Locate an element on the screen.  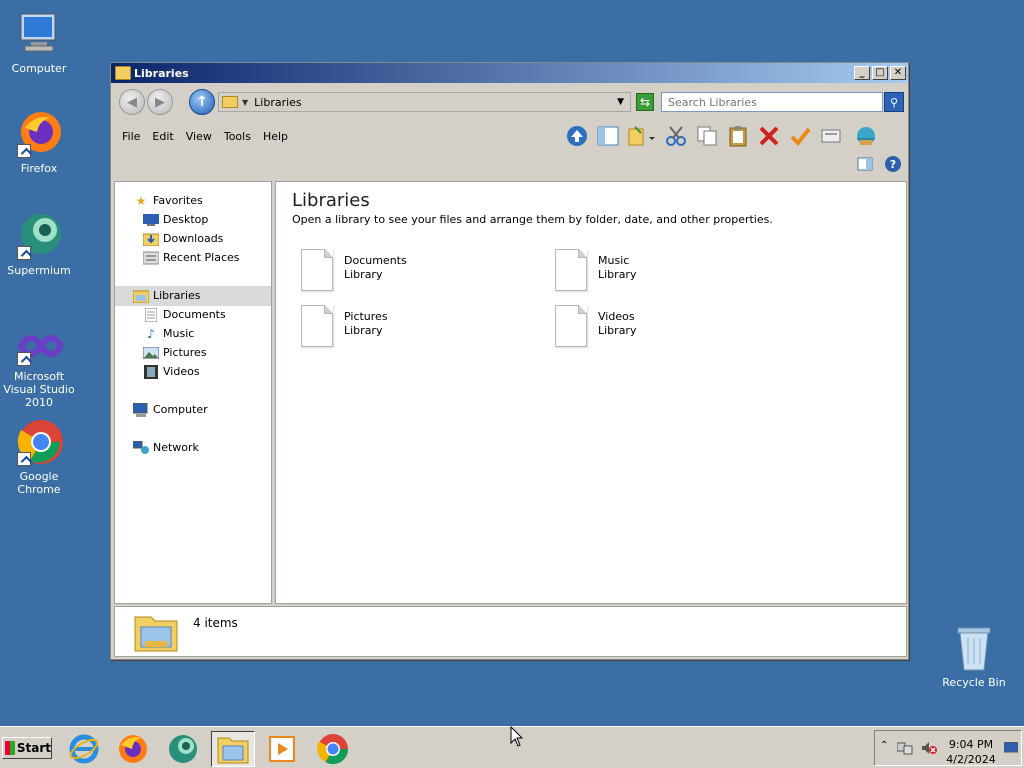
refresh-button: ⇆ is located at coordinates (645, 102).